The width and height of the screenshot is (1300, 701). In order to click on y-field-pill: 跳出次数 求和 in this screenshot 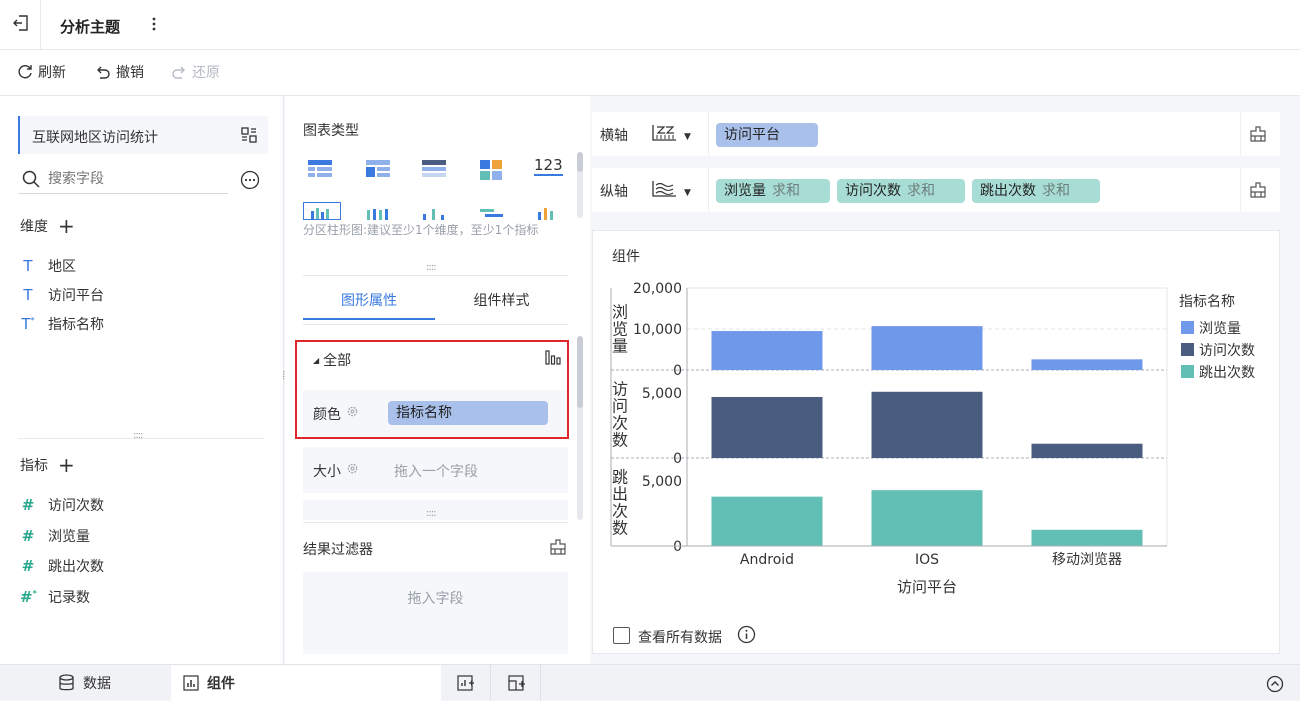, I will do `click(1036, 191)`.